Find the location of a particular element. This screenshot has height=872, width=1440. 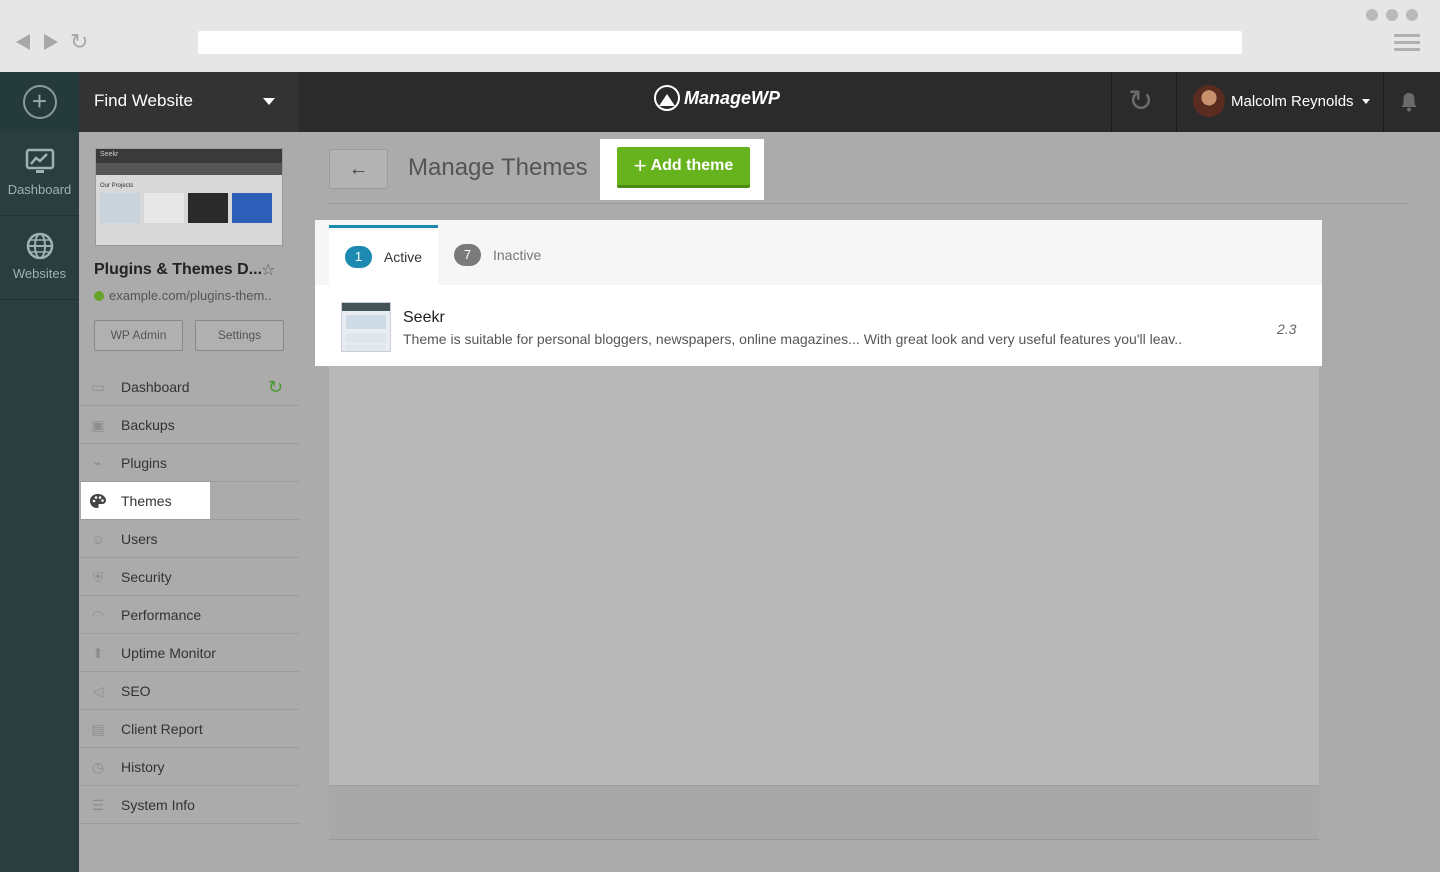

chart-monitor-icon is located at coordinates (39, 160).